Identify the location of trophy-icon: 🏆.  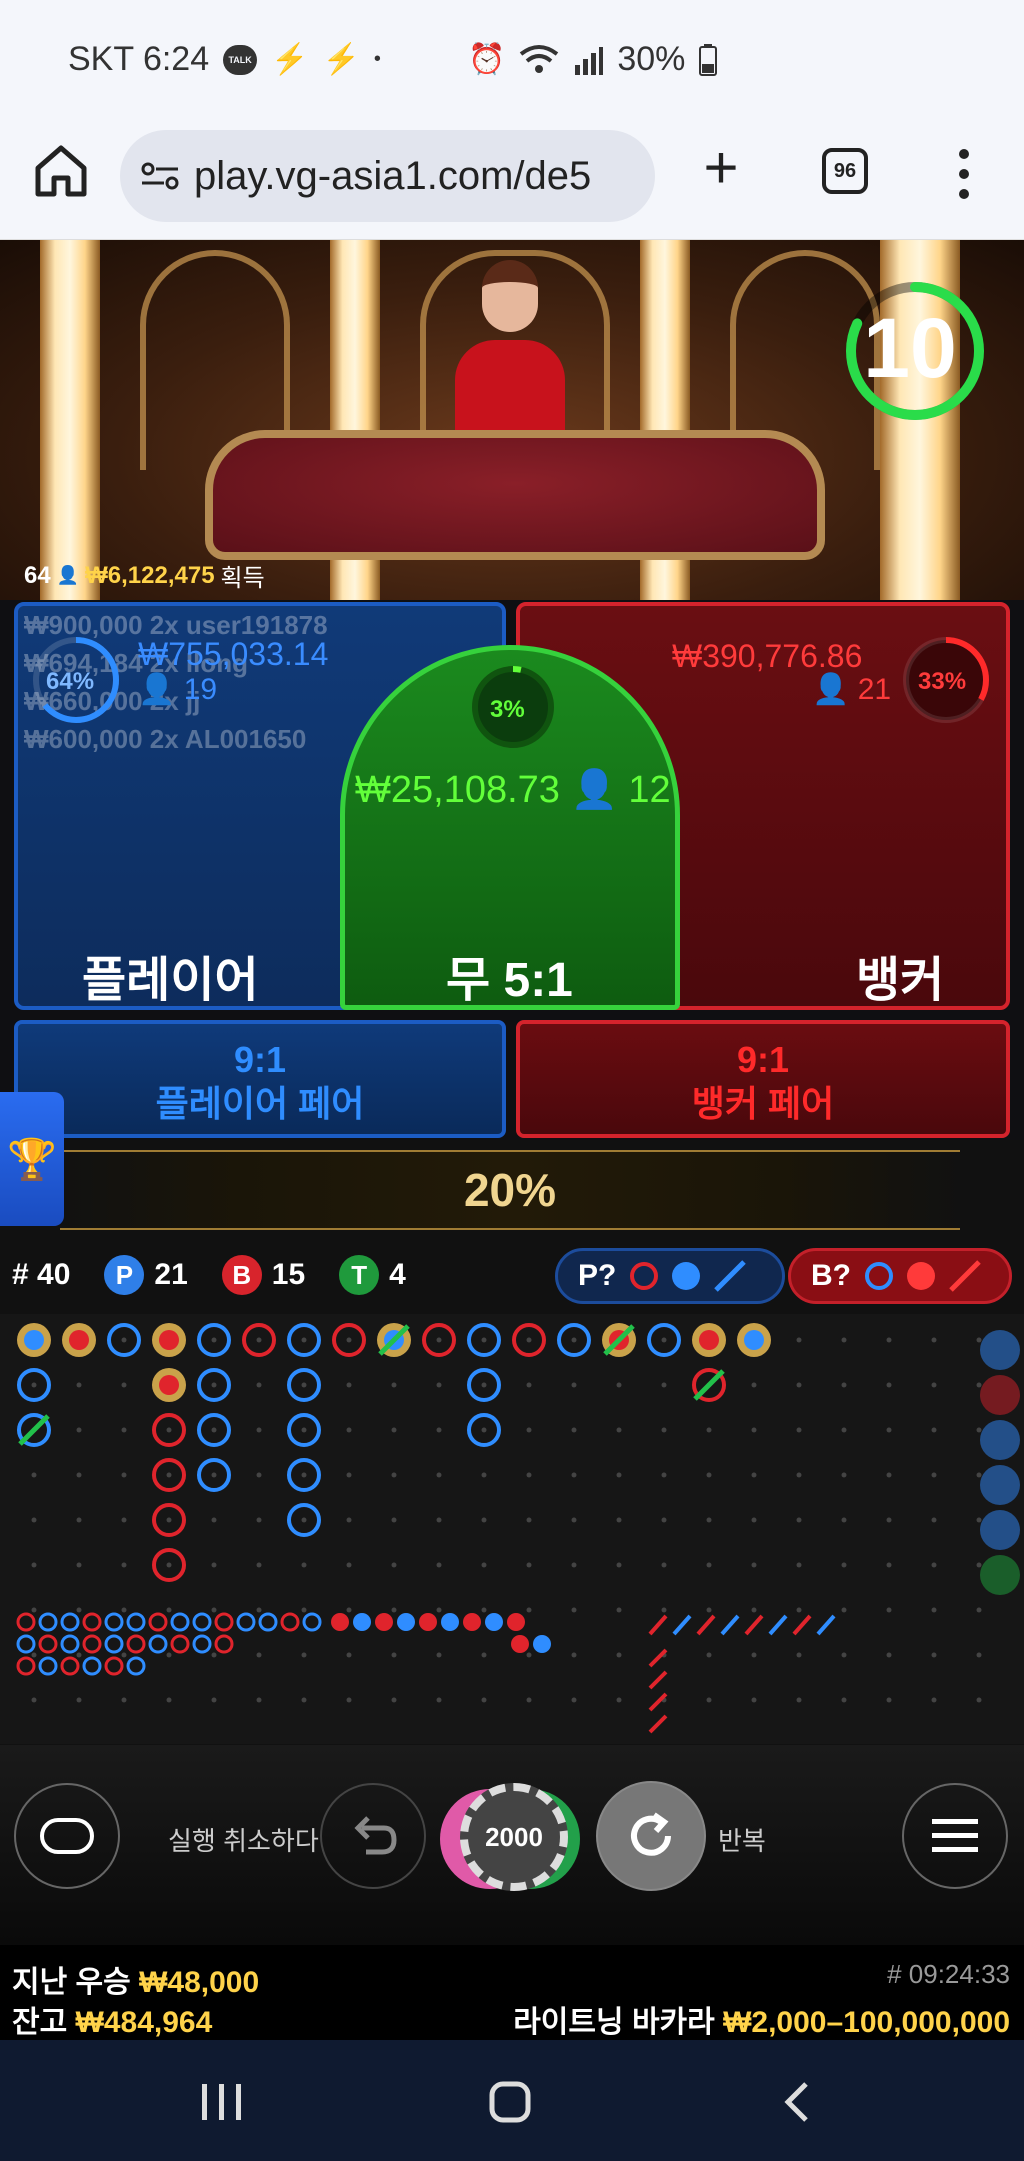
(32, 1159).